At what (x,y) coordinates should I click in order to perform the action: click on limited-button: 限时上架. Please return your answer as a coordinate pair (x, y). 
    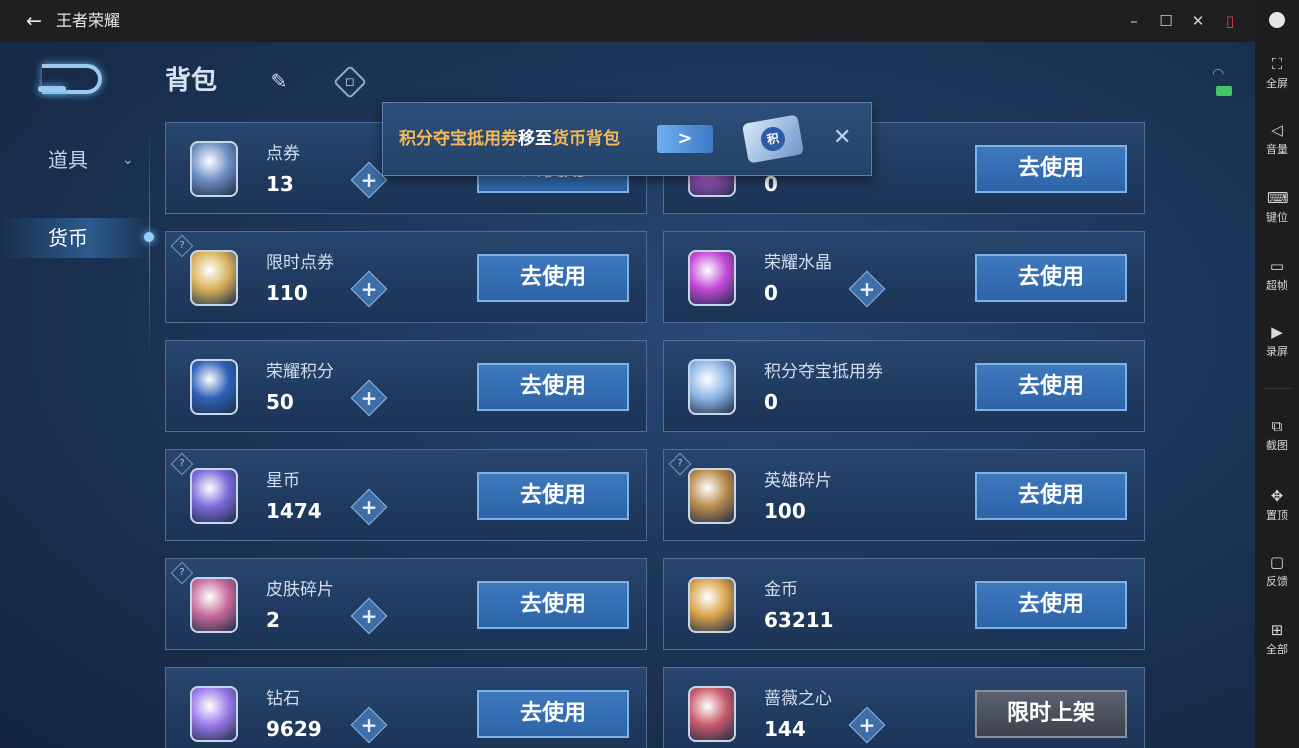
    Looking at the image, I should click on (1051, 714).